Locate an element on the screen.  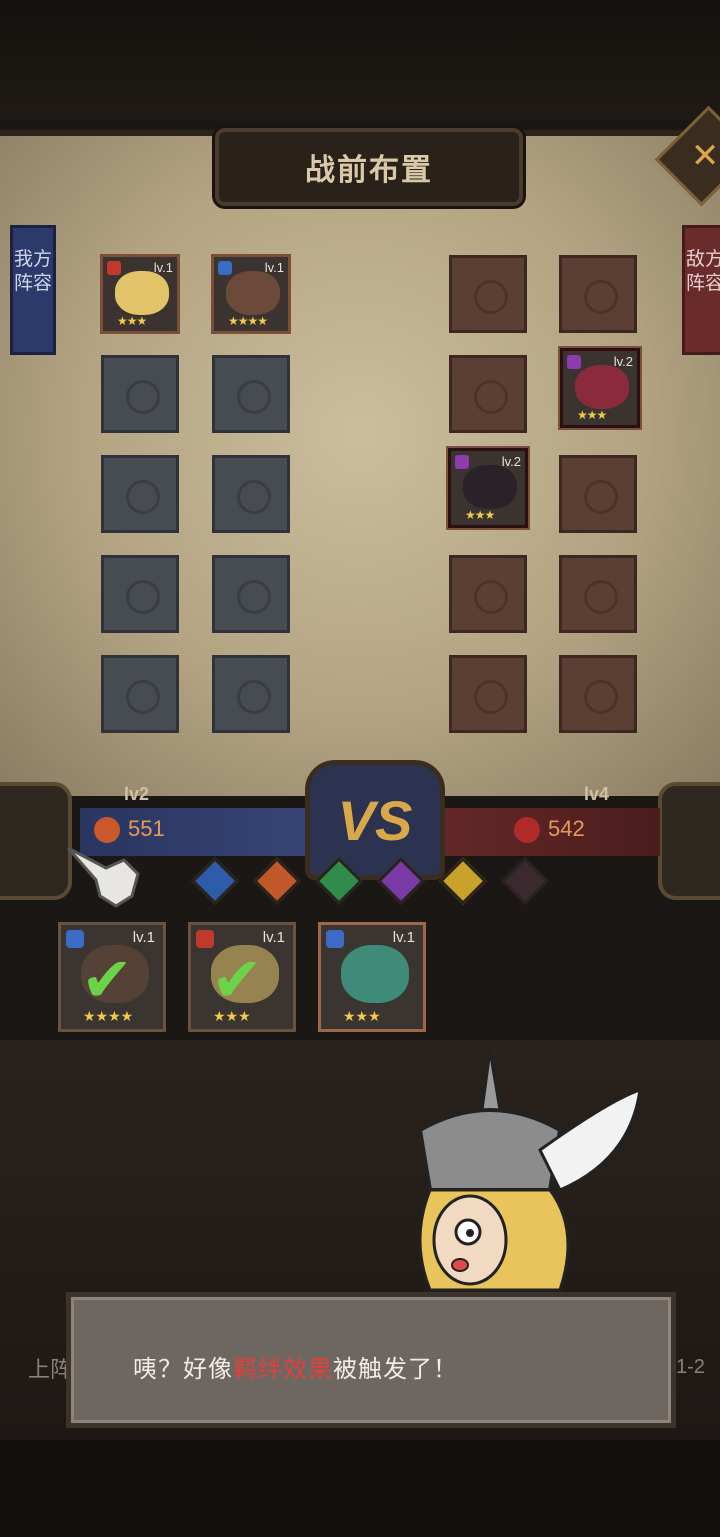
bench-hero-card: lv.1 ★★★★ ✔ is located at coordinates (112, 977).